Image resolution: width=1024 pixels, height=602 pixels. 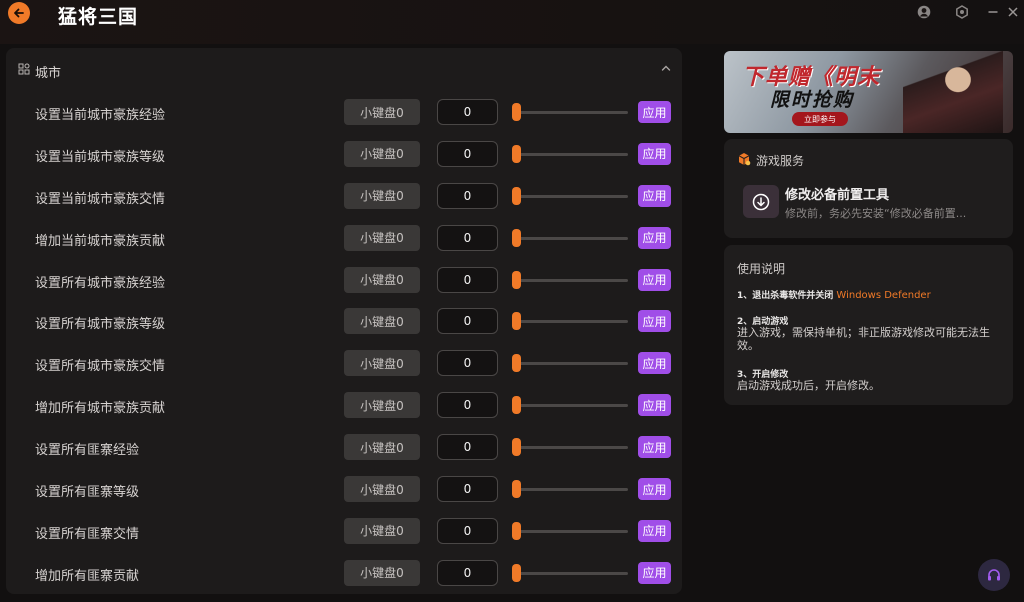 I want to click on cheat-row: 设置所有匪寨等级 小键盘0 0 应用, so click(x=344, y=490).